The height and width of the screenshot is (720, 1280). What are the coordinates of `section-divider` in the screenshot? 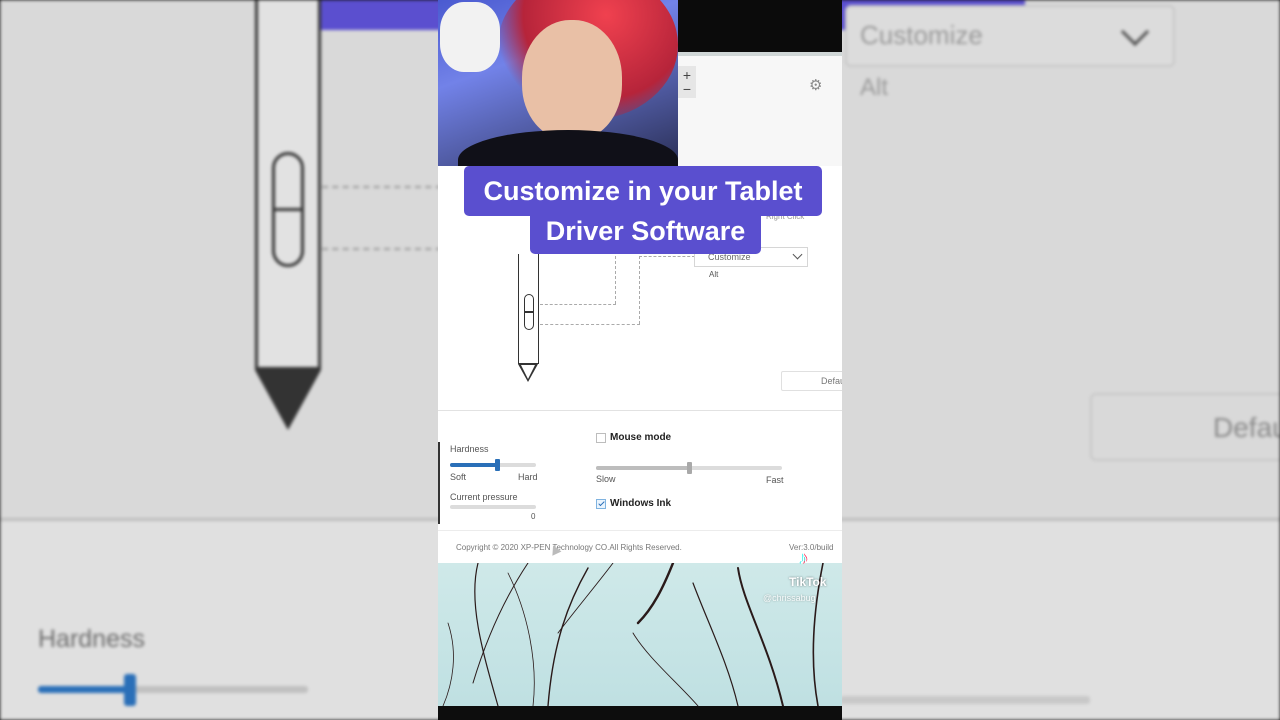 It's located at (640, 410).